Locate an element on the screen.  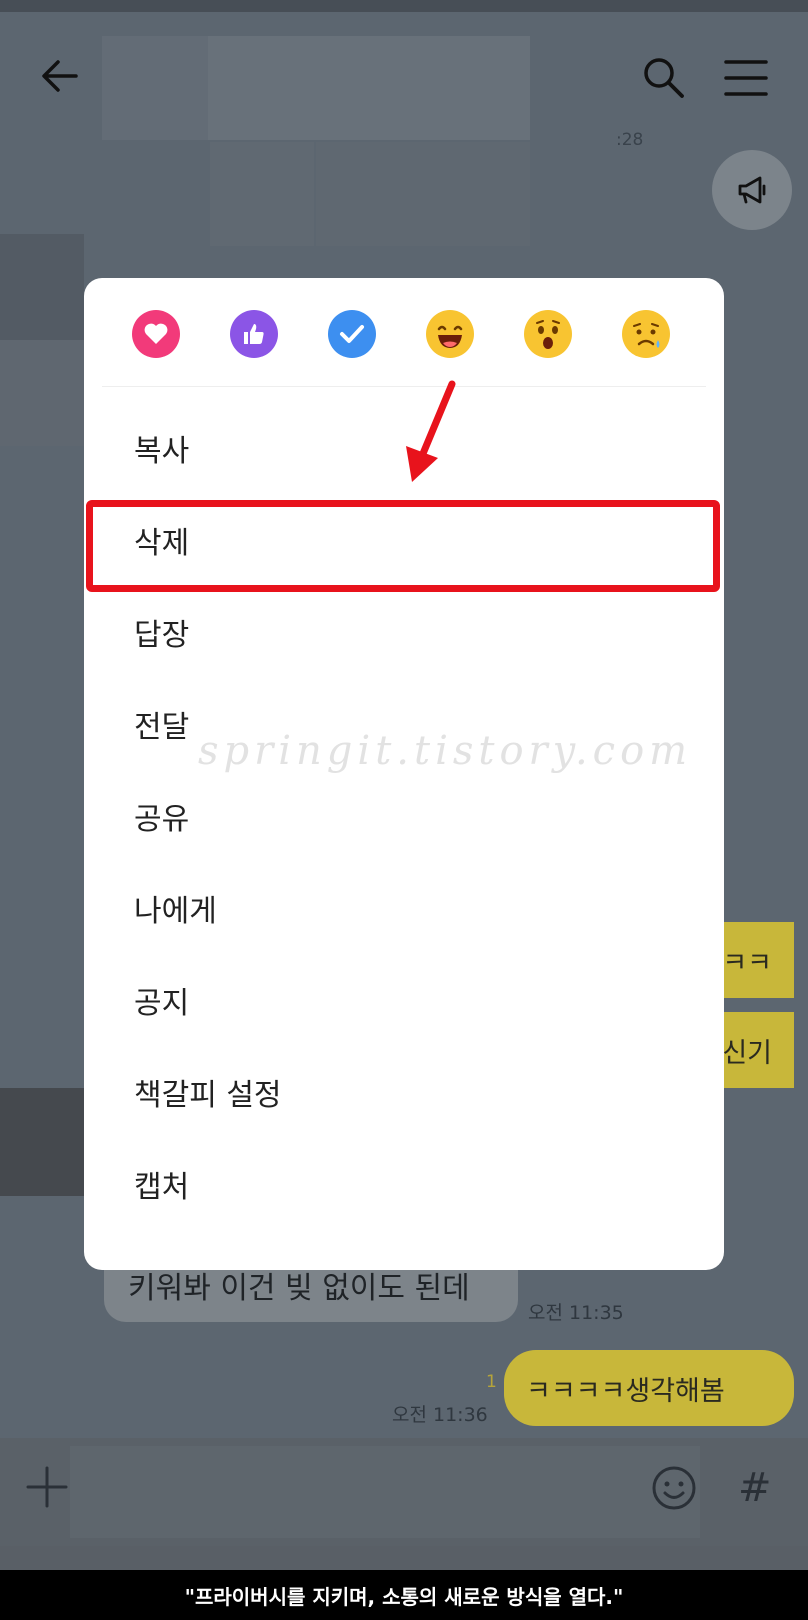
message-text: ㅋㅋ is located at coordinates (747, 963).